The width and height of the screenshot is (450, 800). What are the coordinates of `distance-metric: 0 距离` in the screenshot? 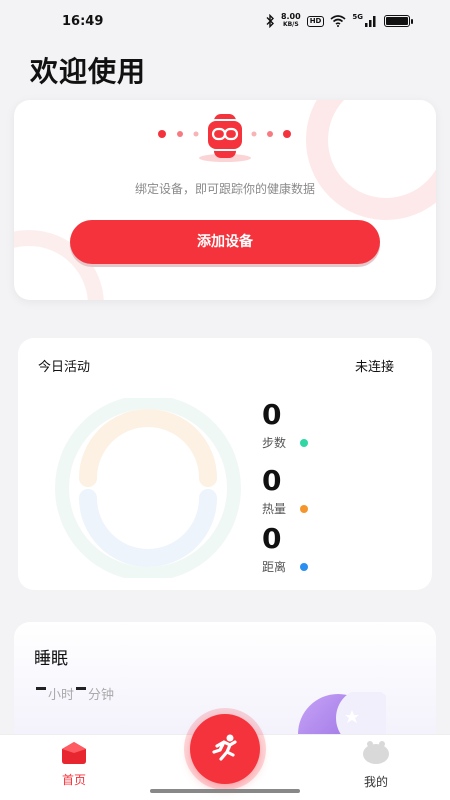 It's located at (285, 548).